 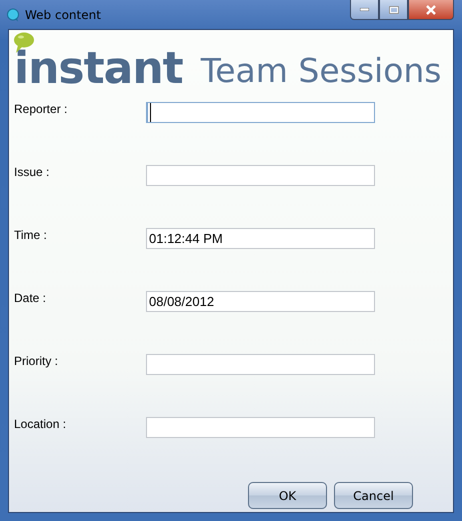 What do you see at coordinates (287, 495) in the screenshot?
I see `ok-button: OK` at bounding box center [287, 495].